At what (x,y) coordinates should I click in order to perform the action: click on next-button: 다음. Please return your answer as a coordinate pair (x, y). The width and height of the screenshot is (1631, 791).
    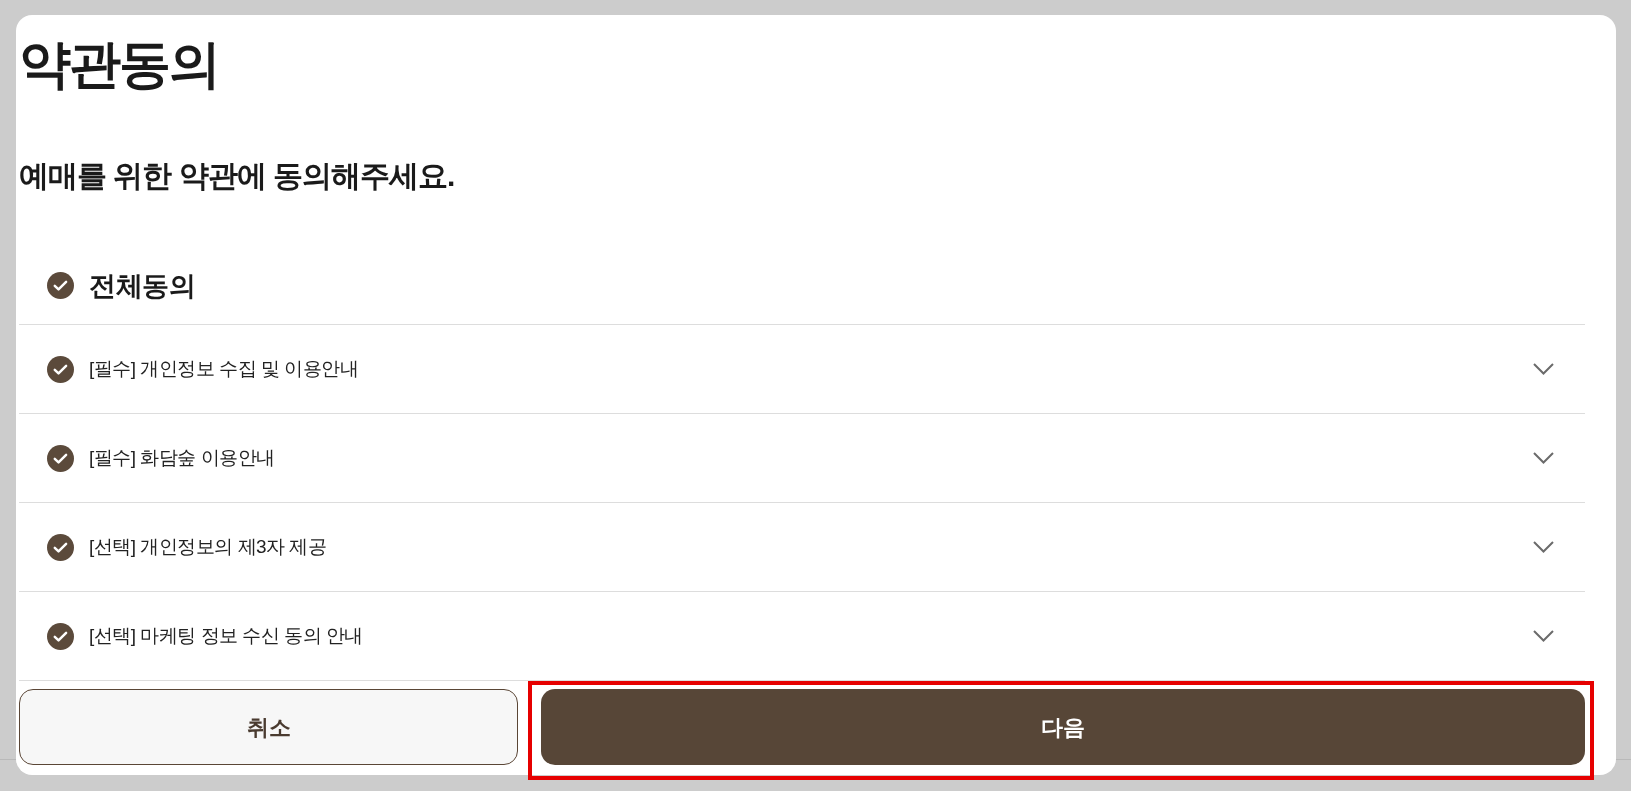
    Looking at the image, I should click on (1063, 727).